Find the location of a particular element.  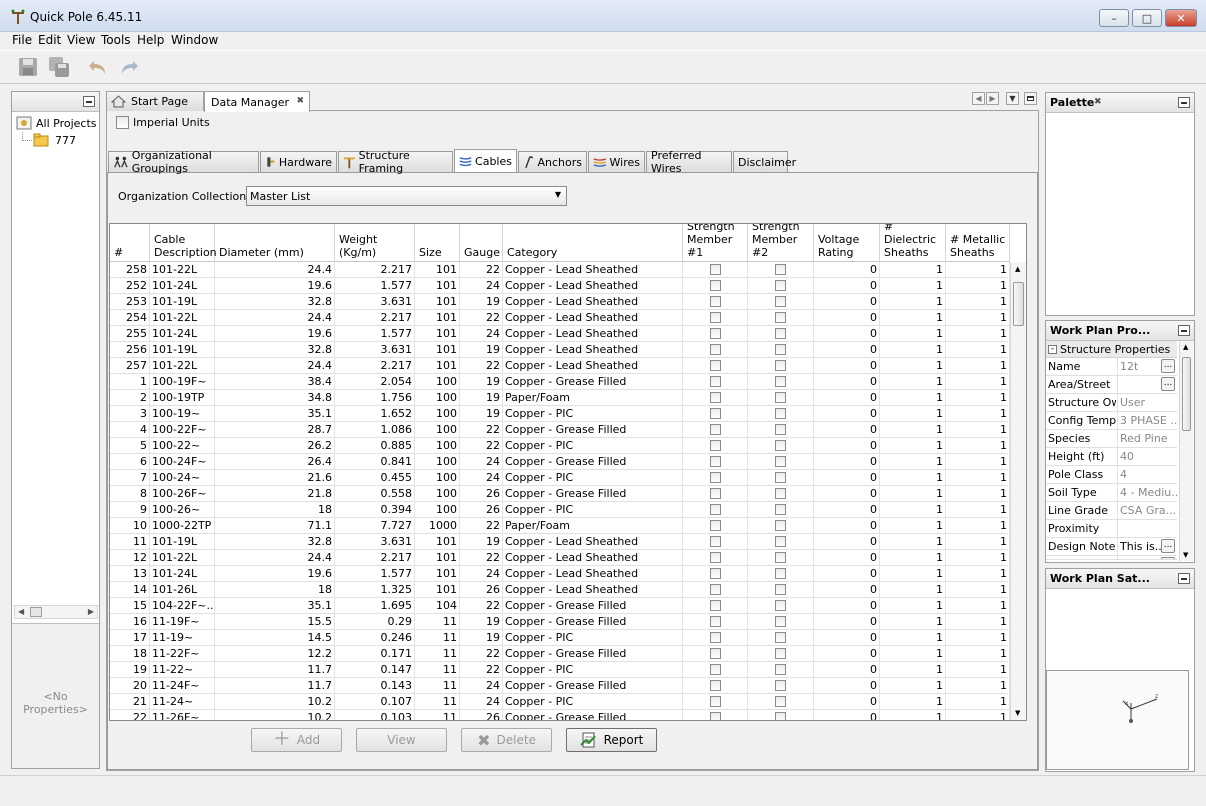

tab-scroll-right-icon: ▶ is located at coordinates (992, 98).